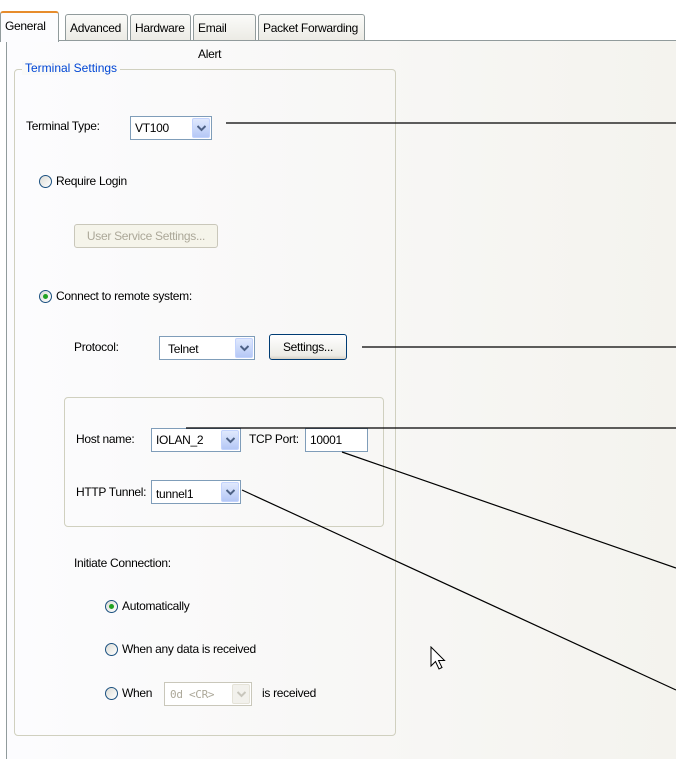  Describe the element at coordinates (508, 510) in the screenshot. I see `callout-line-tcp-port` at that location.